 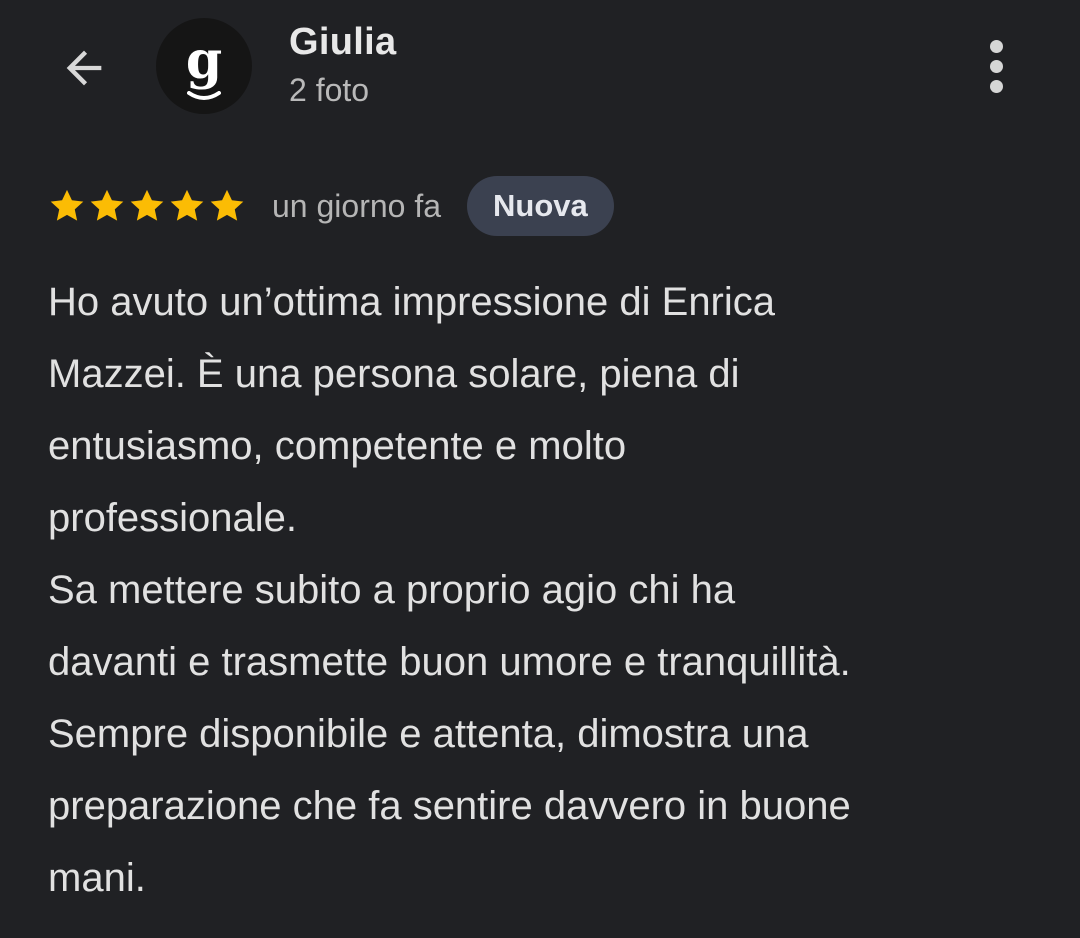 I want to click on review-text-line: Sa mettere subito a proprio agio chi ha, so click(x=392, y=590).